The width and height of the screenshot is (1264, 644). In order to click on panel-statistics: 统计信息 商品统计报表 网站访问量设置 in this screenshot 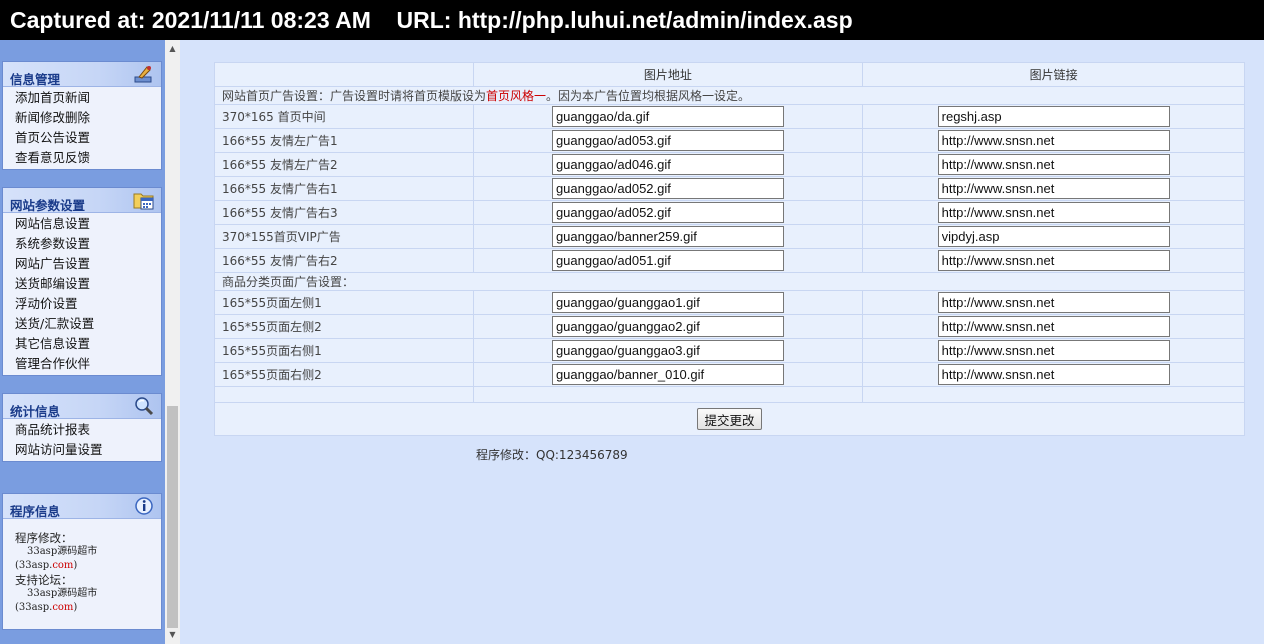, I will do `click(82, 427)`.